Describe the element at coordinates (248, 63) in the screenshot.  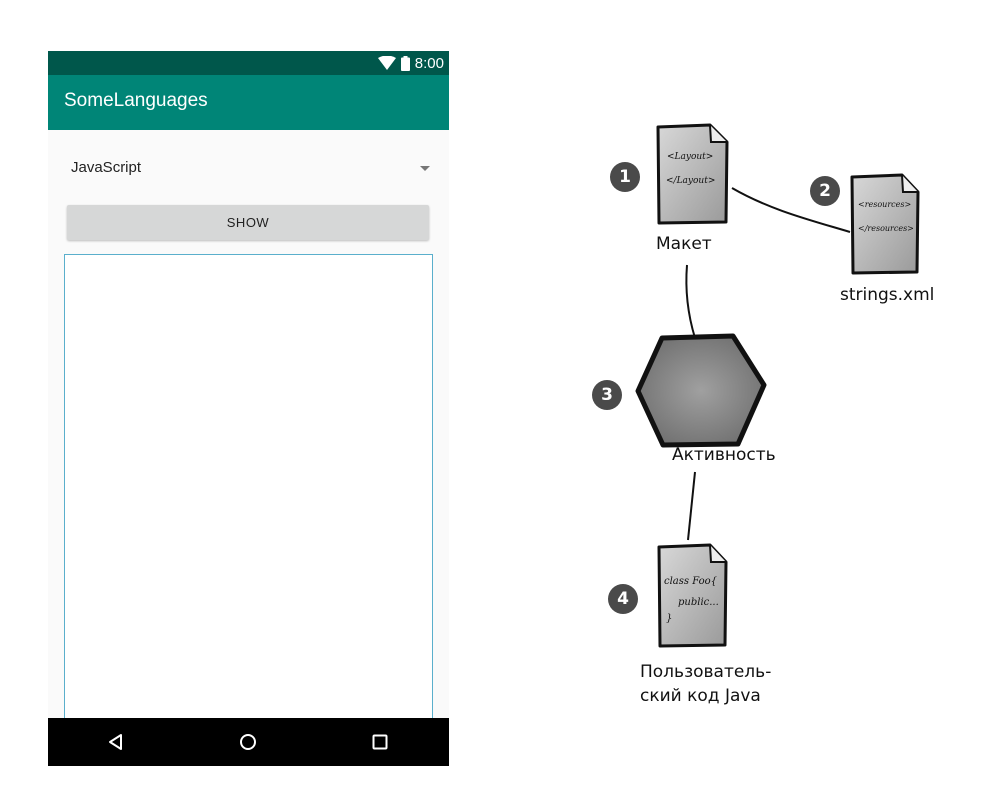
I see `status-bar: 8:00` at that location.